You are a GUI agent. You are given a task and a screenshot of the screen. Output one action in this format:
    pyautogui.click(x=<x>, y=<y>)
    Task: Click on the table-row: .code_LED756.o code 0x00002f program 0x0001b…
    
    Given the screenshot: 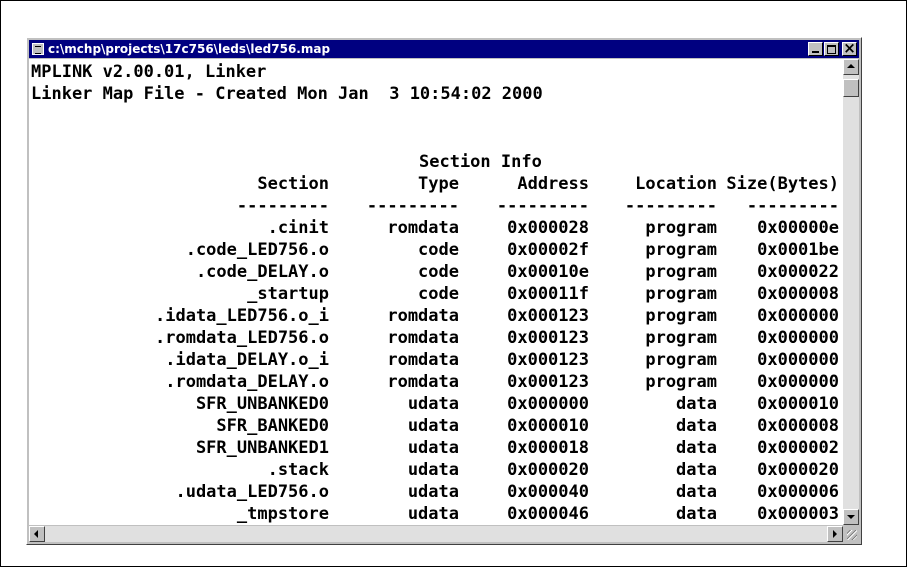 What is the action you would take?
    pyautogui.click(x=434, y=250)
    